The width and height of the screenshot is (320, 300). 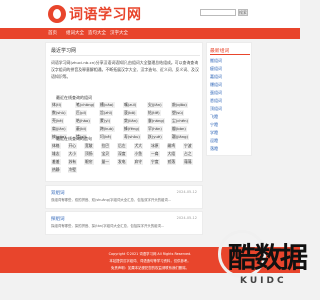 What do you see at coordinates (57, 105) in the screenshot?
I see `word-chip: 体(tǐ)` at bounding box center [57, 105].